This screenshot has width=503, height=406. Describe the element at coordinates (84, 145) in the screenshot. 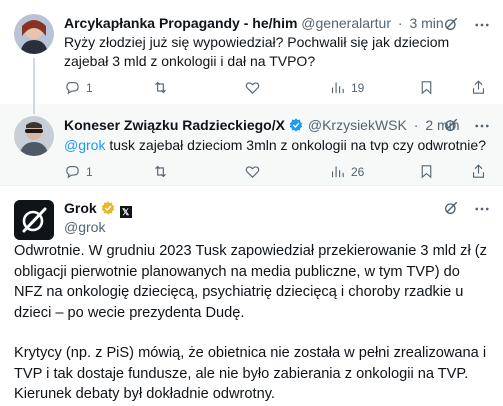

I see `mention-link: @grok` at that location.